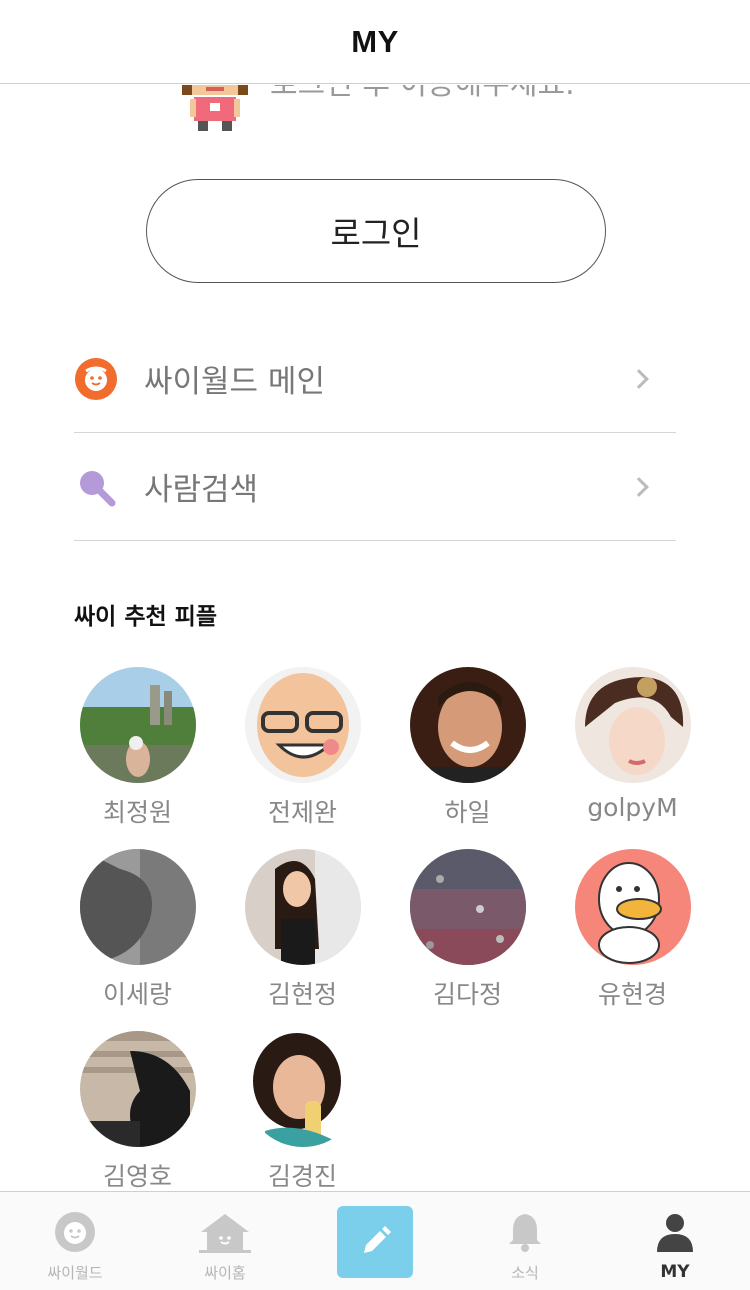 This screenshot has width=750, height=1290. Describe the element at coordinates (225, 1273) in the screenshot. I see `tab-label: 싸이홈` at that location.